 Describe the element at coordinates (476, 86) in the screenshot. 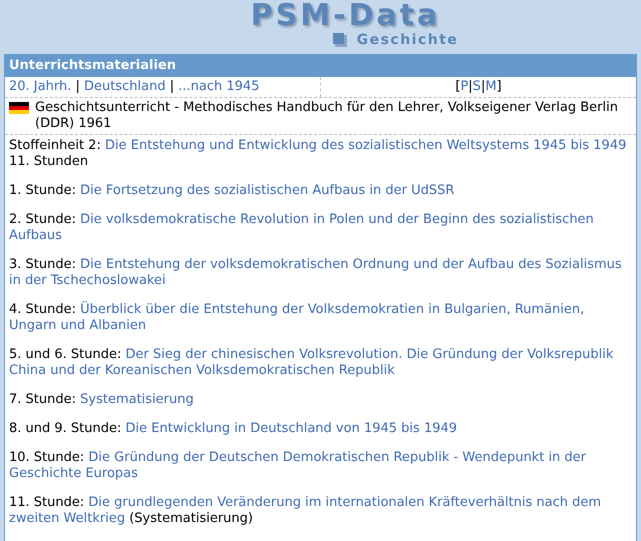

I see `view-link: S` at that location.